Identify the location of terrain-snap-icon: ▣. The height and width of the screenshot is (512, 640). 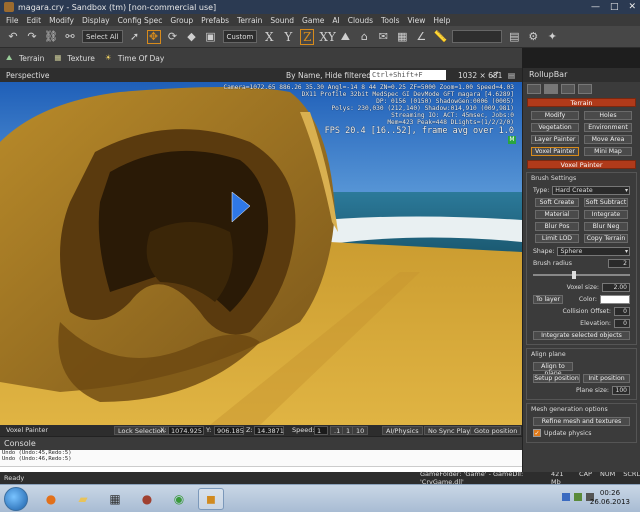
(211, 37).